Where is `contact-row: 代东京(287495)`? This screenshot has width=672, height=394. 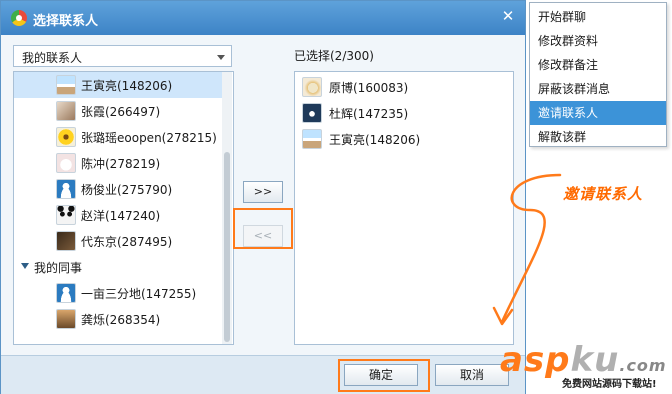
contact-row: 代东京(287495) is located at coordinates (118, 241).